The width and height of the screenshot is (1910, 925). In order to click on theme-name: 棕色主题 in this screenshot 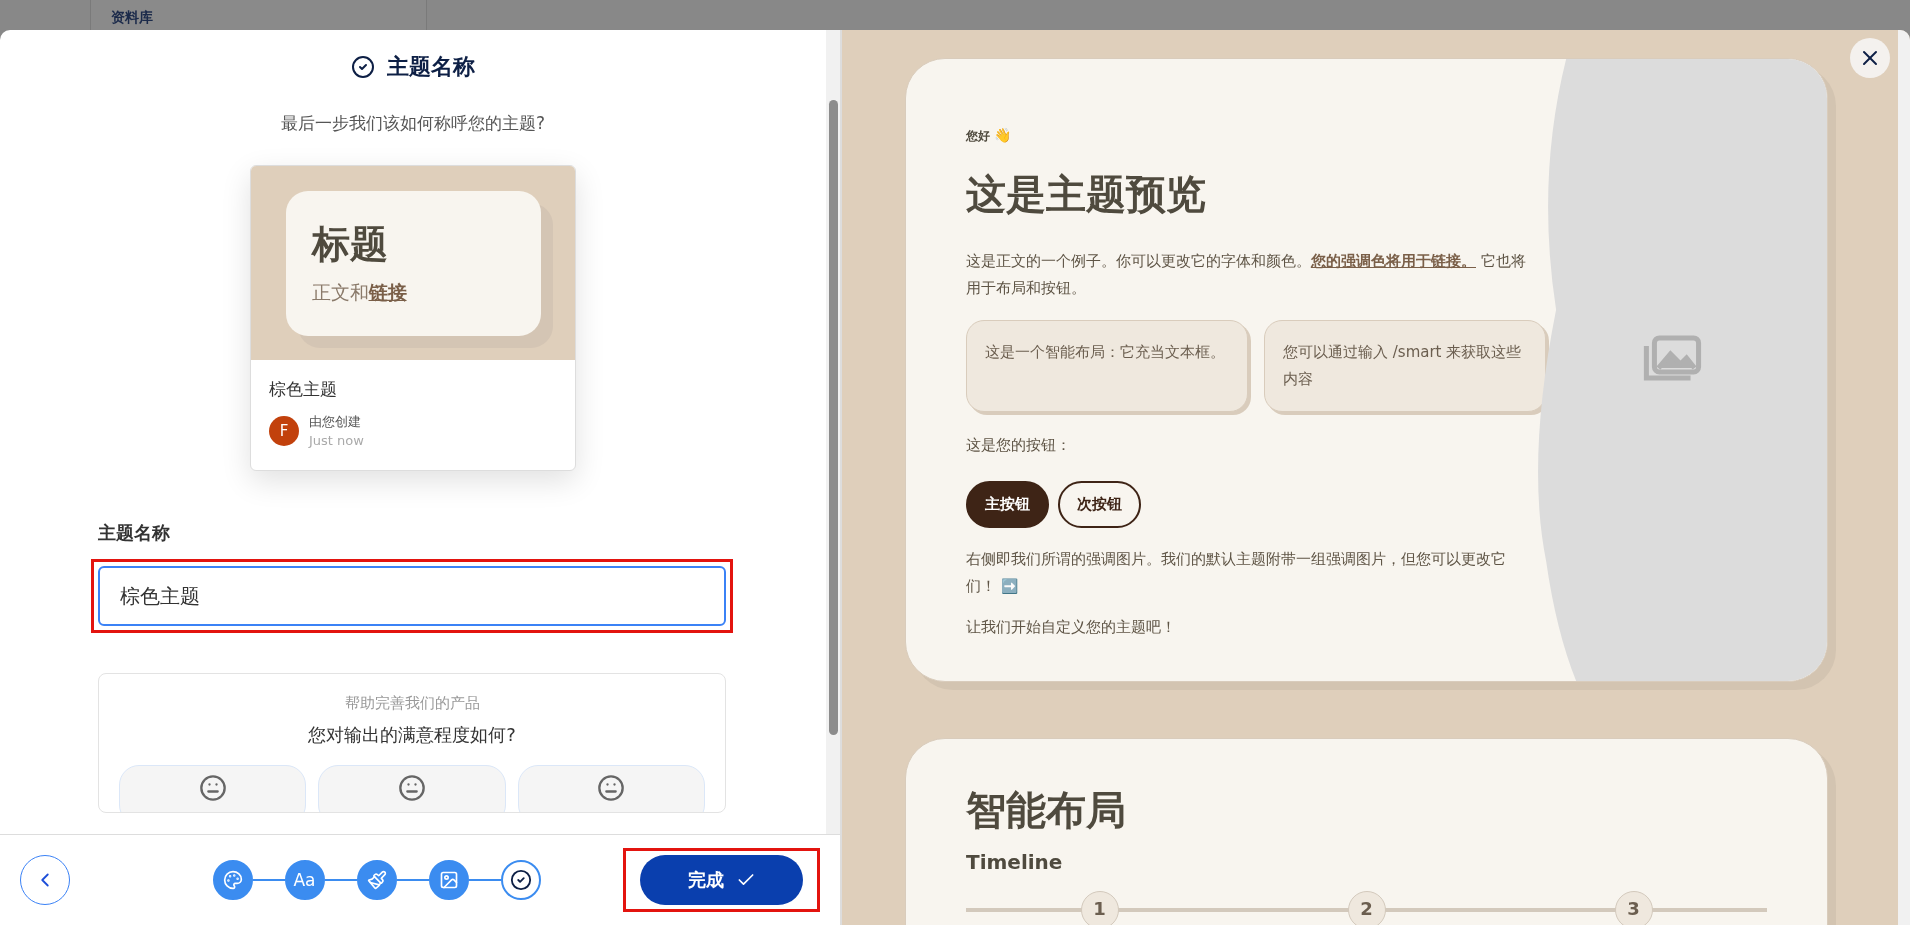, I will do `click(303, 389)`.